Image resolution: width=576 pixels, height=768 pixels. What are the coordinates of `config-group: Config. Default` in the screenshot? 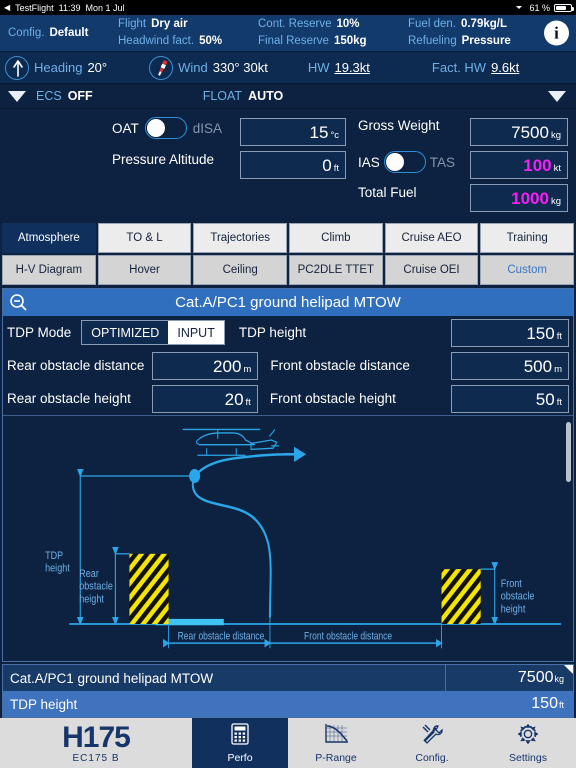 It's located at (59, 33).